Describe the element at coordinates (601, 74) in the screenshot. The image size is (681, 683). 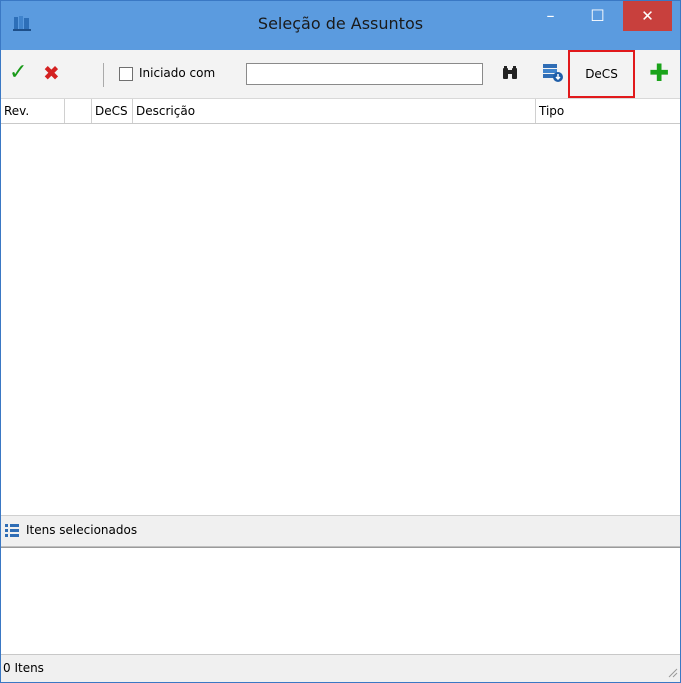
I see `decs-button: DeCS` at that location.